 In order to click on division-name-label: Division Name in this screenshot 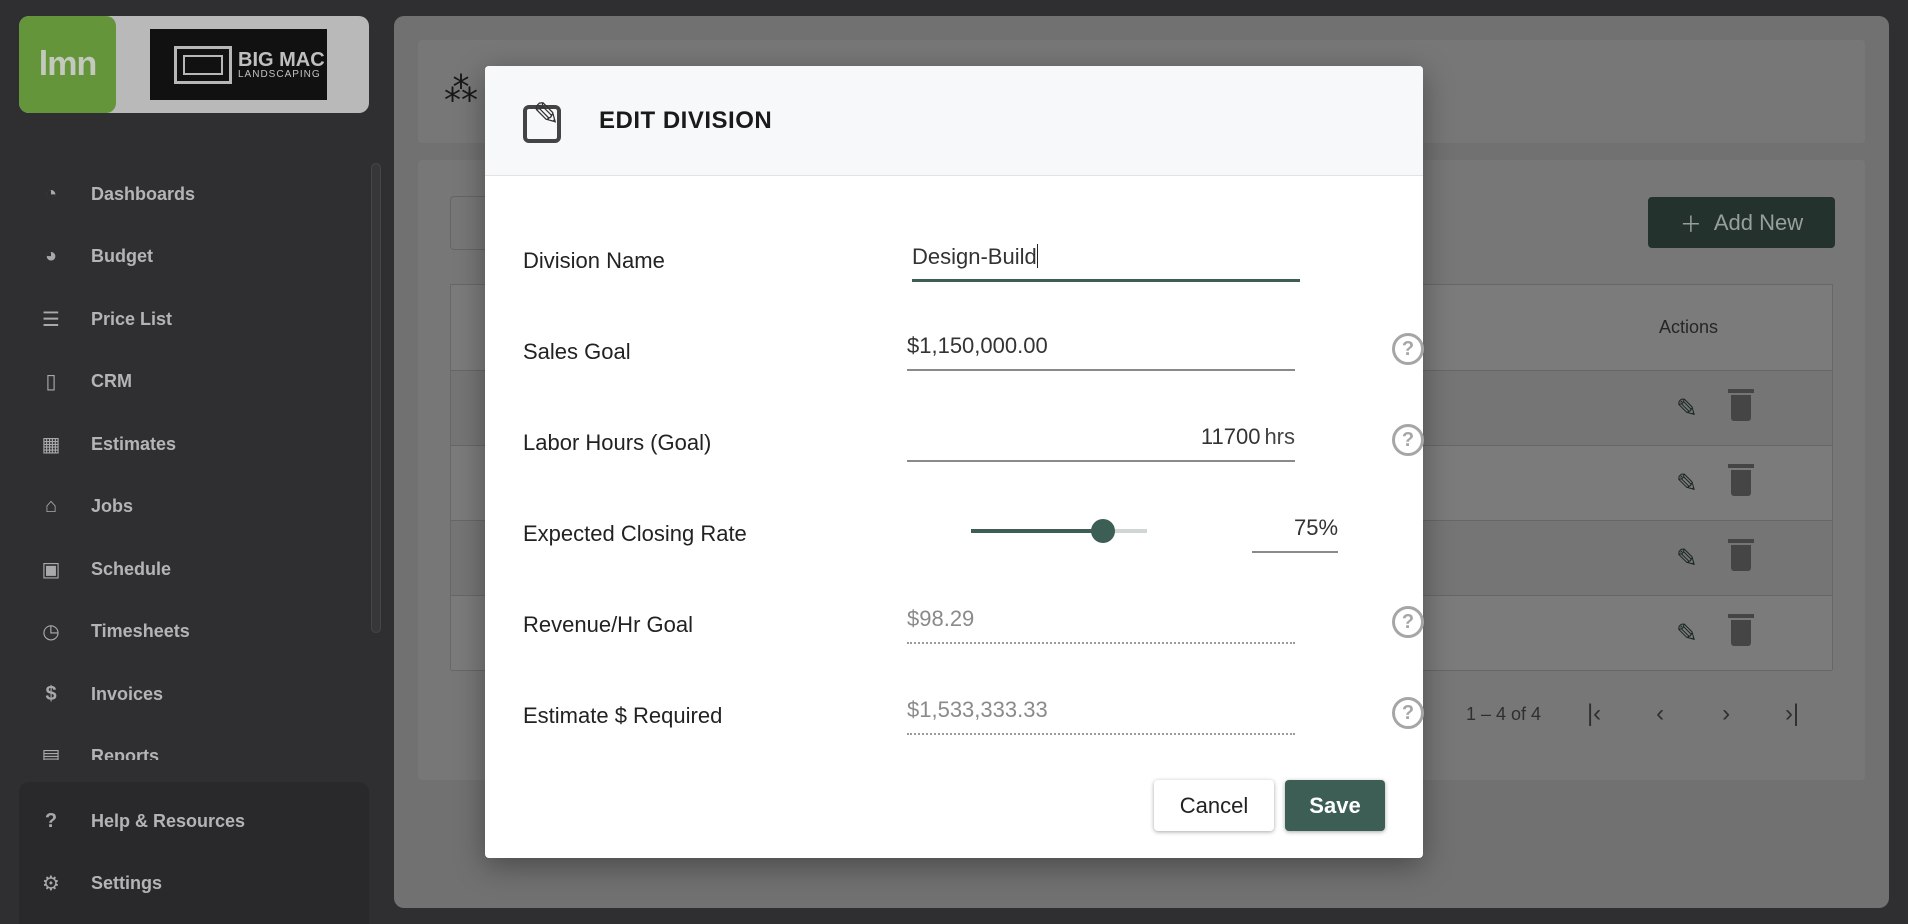, I will do `click(594, 260)`.